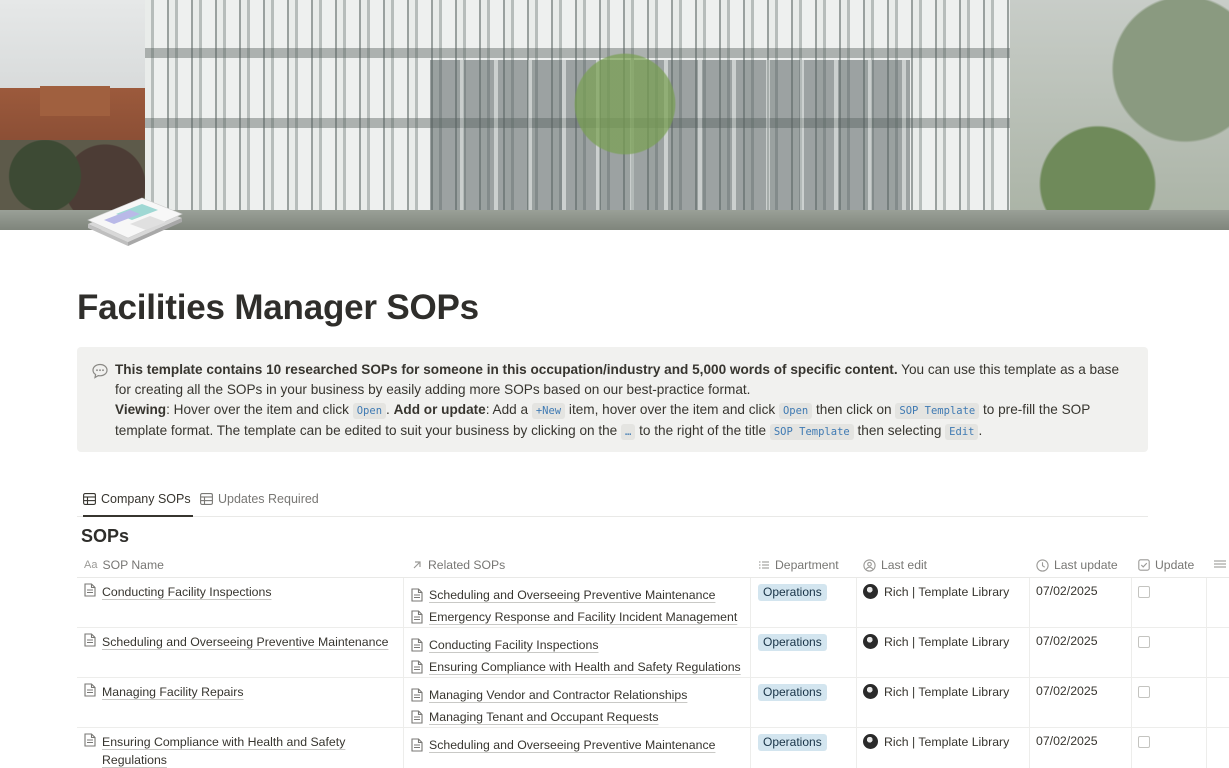 Image resolution: width=1229 pixels, height=768 pixels. I want to click on column-header-sop-name: Aa SOP Name, so click(124, 565).